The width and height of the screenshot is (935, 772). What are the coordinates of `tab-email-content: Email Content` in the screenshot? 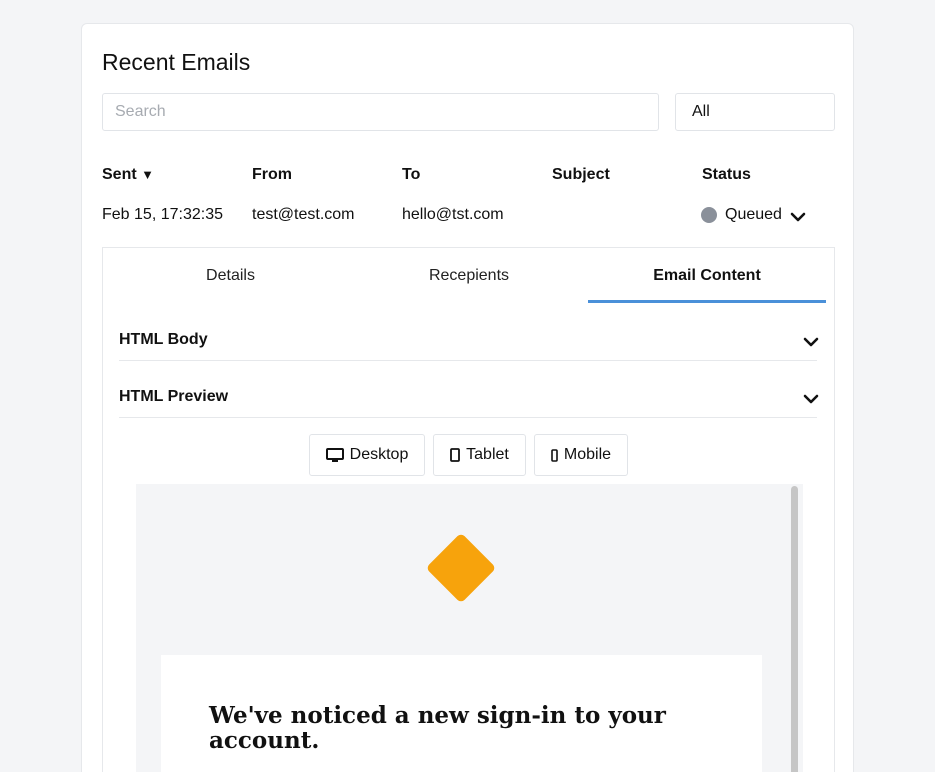 It's located at (707, 276).